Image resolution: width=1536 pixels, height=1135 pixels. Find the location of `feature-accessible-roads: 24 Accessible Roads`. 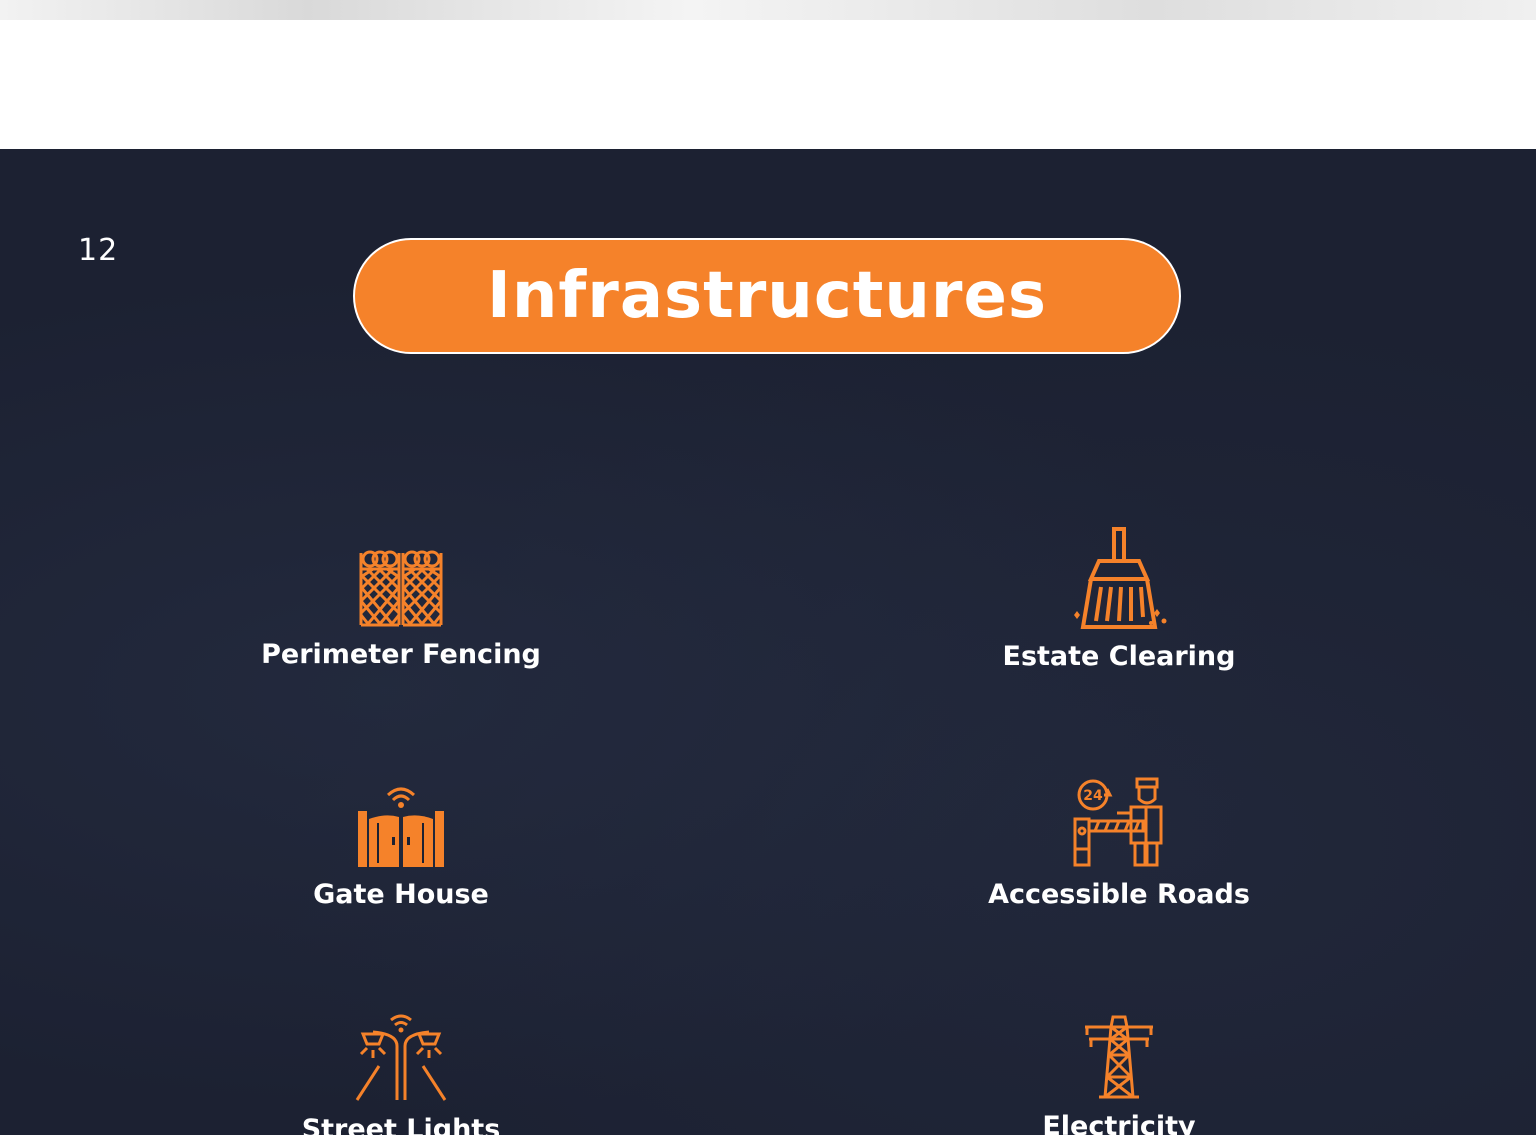

feature-accessible-roads: 24 Accessible Roads is located at coordinates (1119, 843).